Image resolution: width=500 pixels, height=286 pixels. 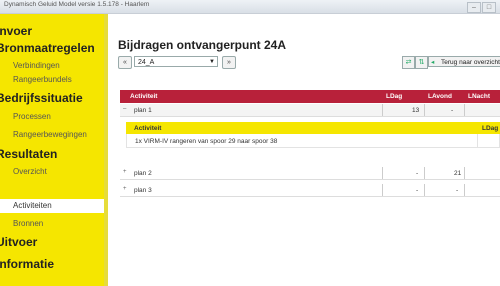 What do you see at coordinates (489, 7) in the screenshot?
I see `maximize-button: □` at bounding box center [489, 7].